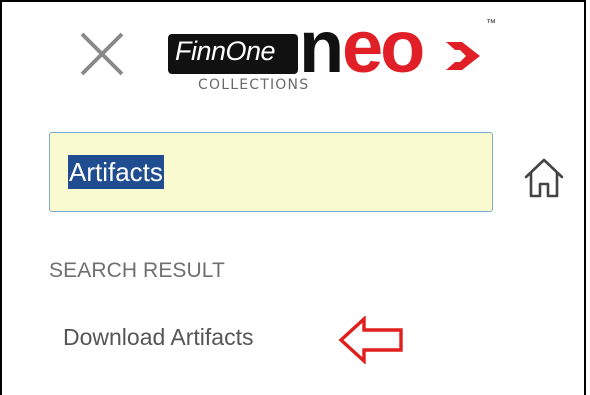  I want to click on logo-word-eo: eo, so click(383, 46).